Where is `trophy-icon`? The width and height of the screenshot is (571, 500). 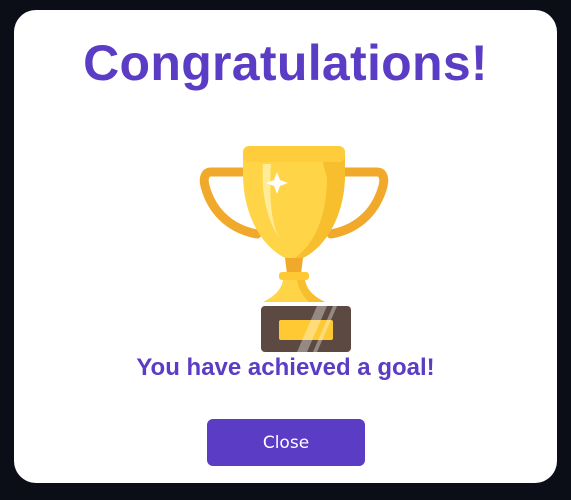 trophy-icon is located at coordinates (294, 249).